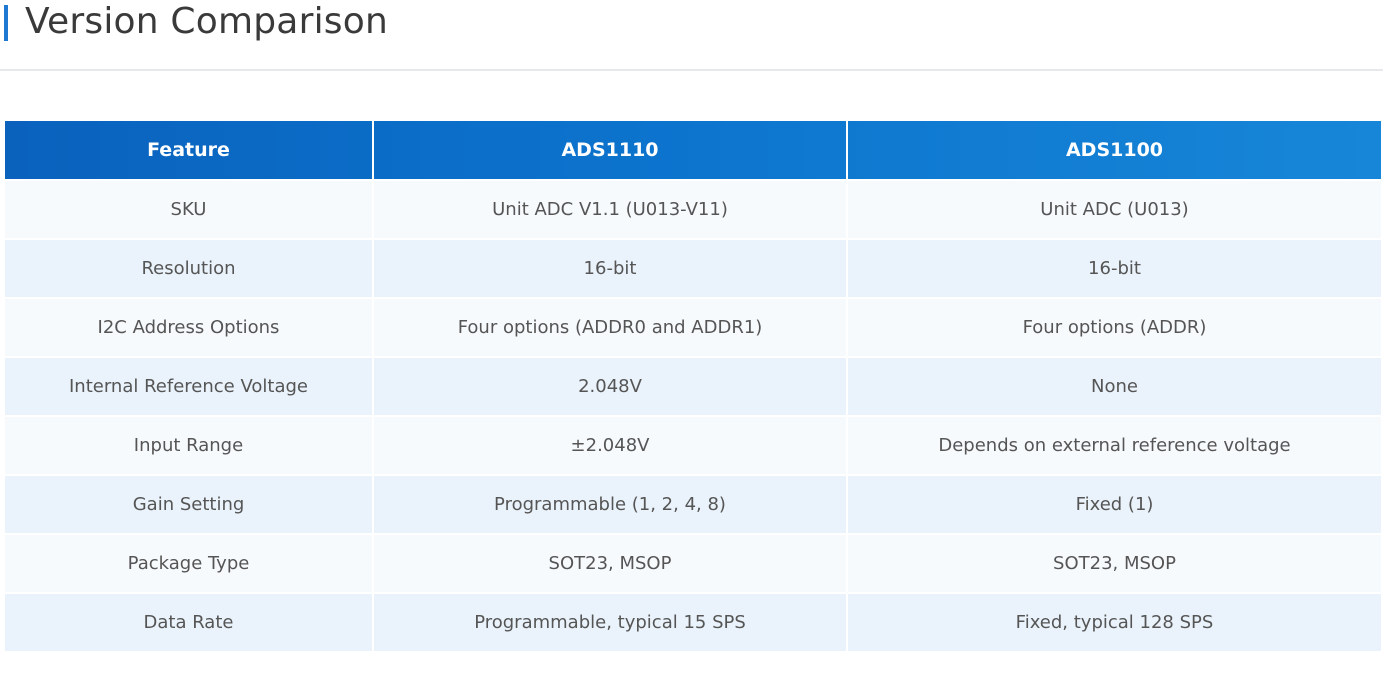 This screenshot has height=673, width=1387. What do you see at coordinates (1114, 326) in the screenshot?
I see `ads1100-cell: Four options (ADDR)` at bounding box center [1114, 326].